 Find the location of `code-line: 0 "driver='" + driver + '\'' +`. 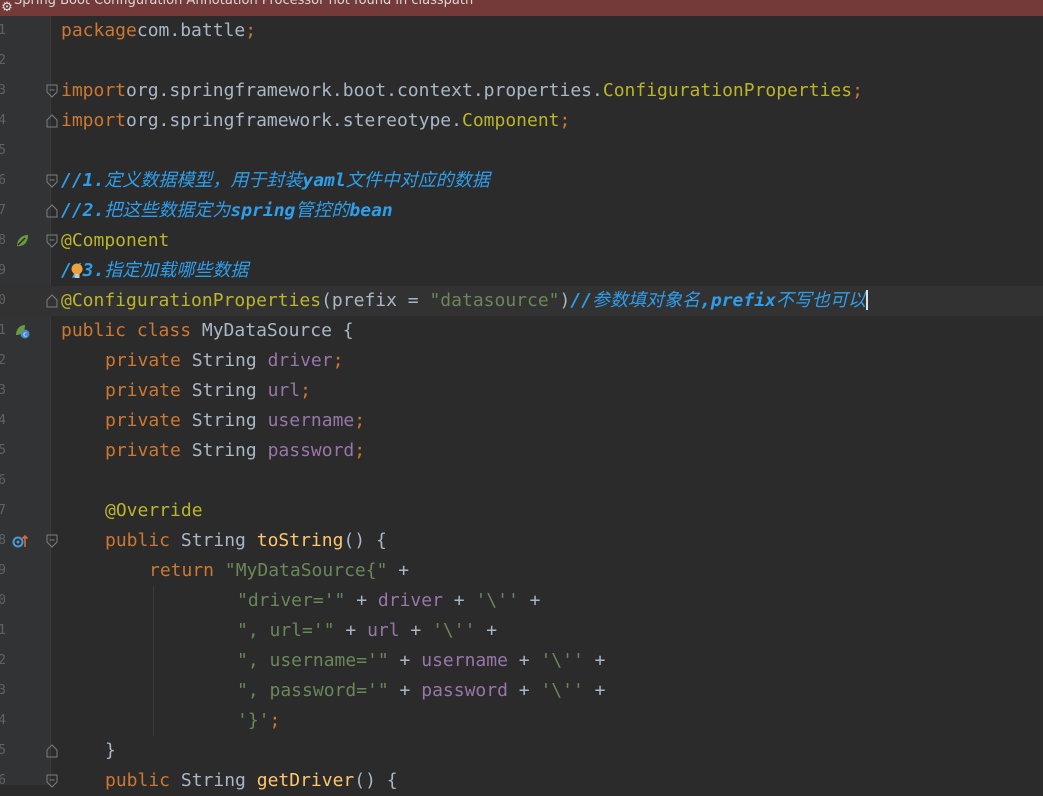

code-line: 0 "driver='" + driver + '\'' + is located at coordinates (521, 601).